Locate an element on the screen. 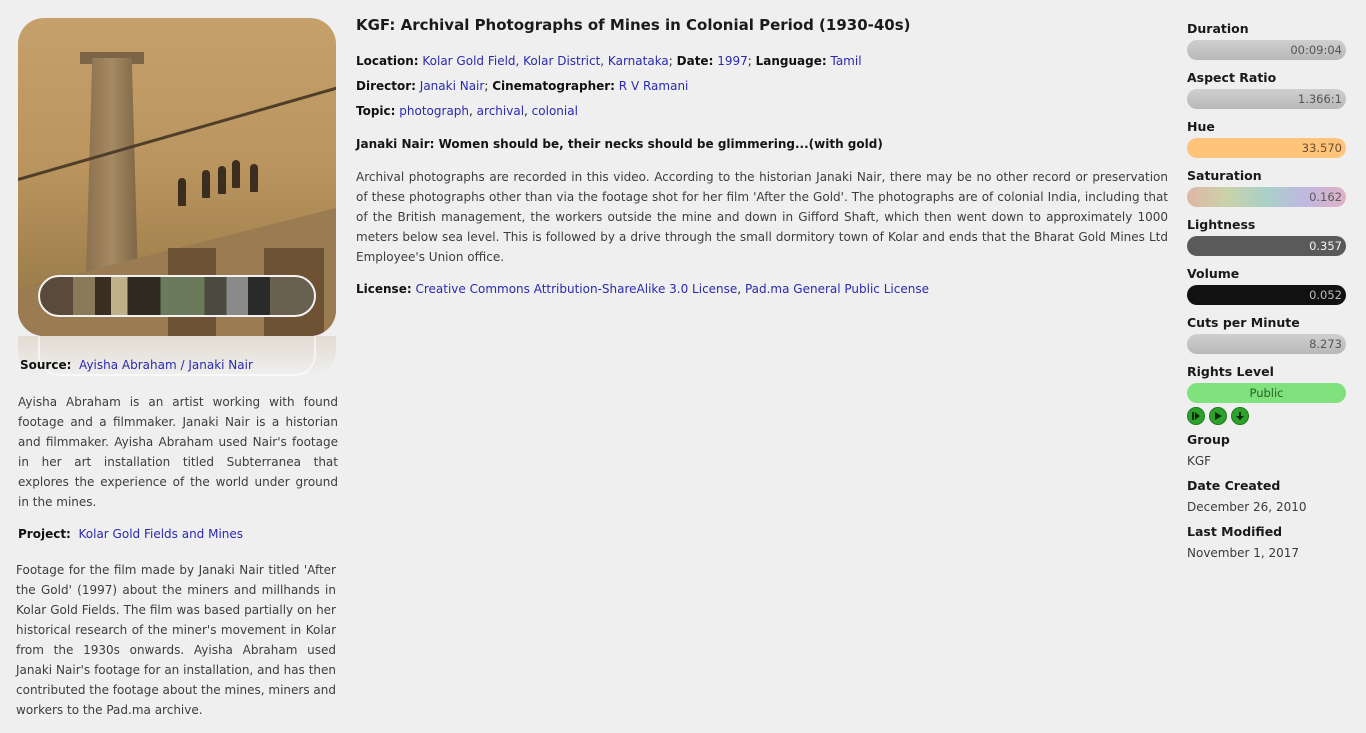 The width and height of the screenshot is (1366, 733). date-created-label: Date Created is located at coordinates (1234, 485).